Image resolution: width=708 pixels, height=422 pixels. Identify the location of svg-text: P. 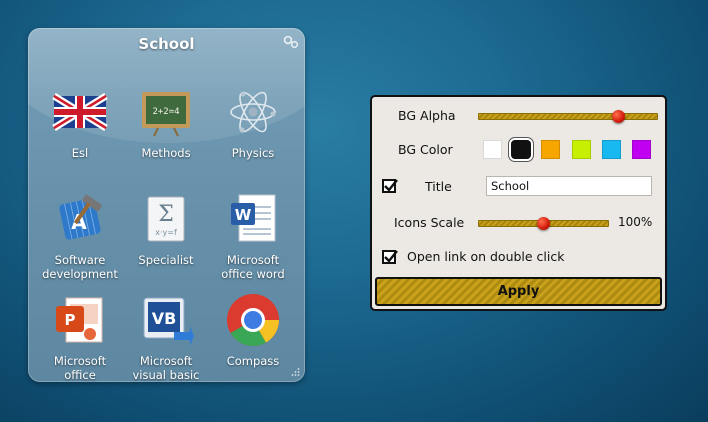
(70, 320).